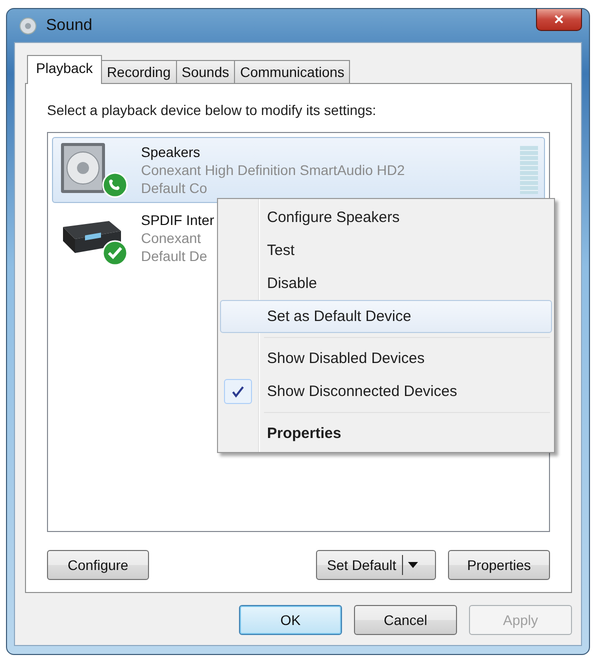 The image size is (600, 666). Describe the element at coordinates (212, 110) in the screenshot. I see `instruction-text: Select a playback device below to modify its settings:` at that location.